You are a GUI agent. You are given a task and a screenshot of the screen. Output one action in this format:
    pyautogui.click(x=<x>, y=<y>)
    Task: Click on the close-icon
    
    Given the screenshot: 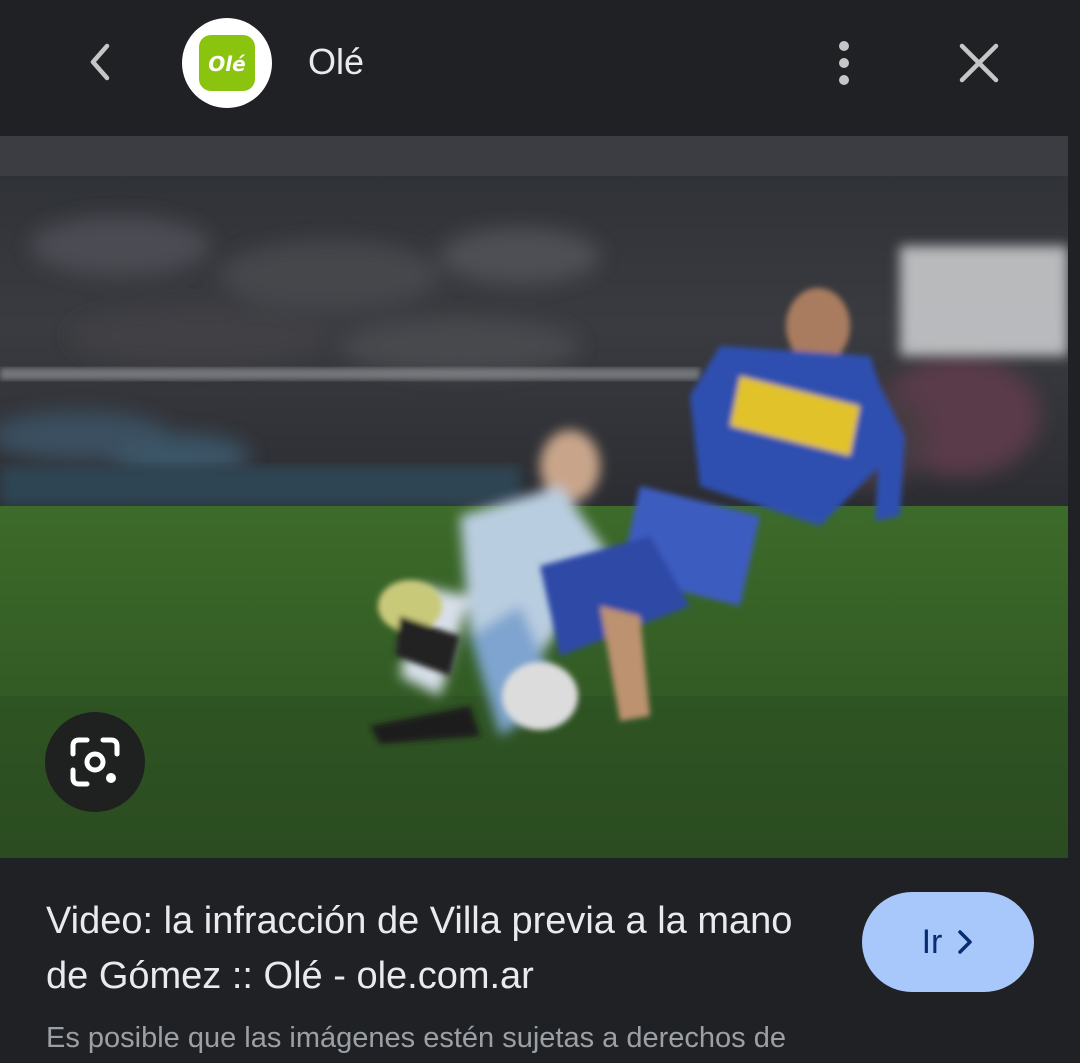 What is the action you would take?
    pyautogui.click(x=979, y=63)
    